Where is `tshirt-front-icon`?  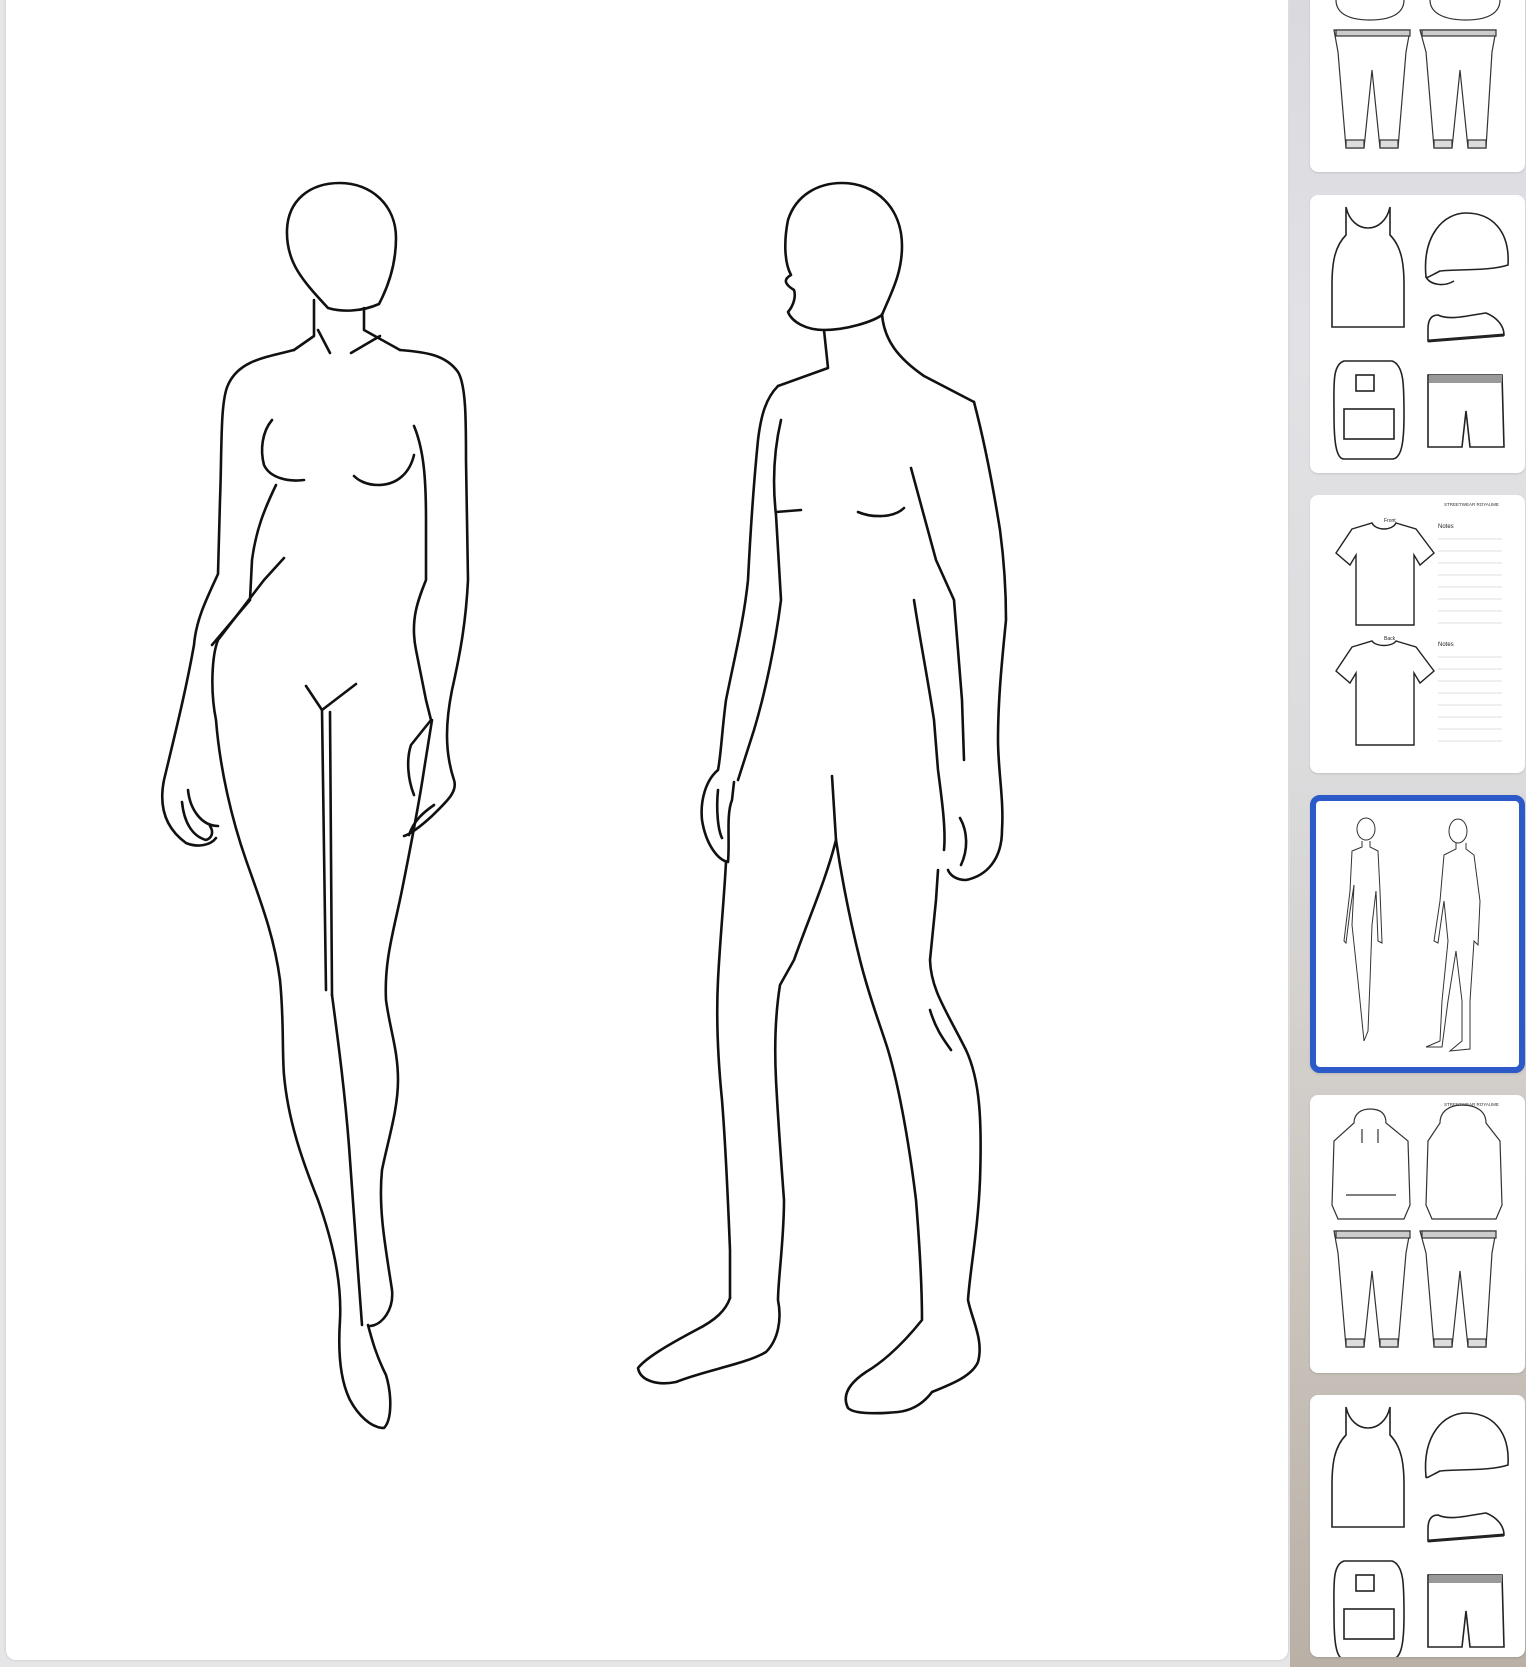 tshirt-front-icon is located at coordinates (1385, 574).